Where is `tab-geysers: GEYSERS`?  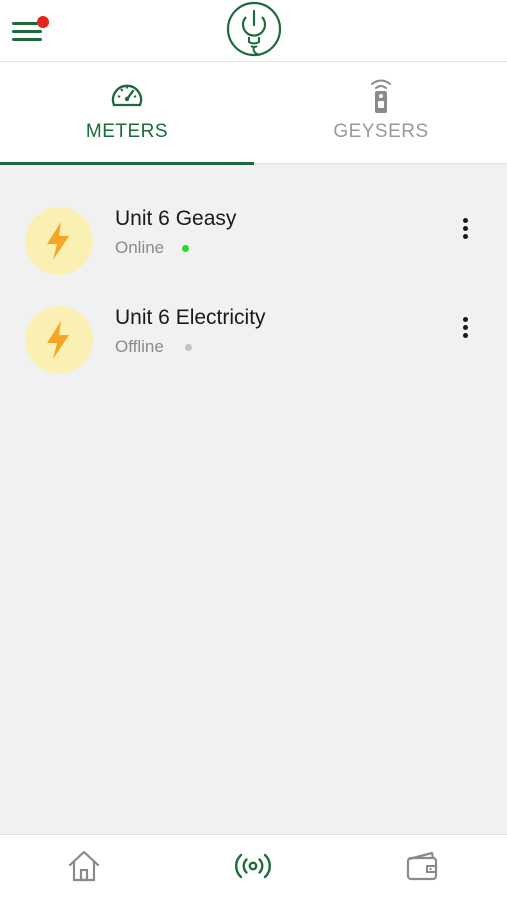
tab-geysers: GEYSERS is located at coordinates (380, 113).